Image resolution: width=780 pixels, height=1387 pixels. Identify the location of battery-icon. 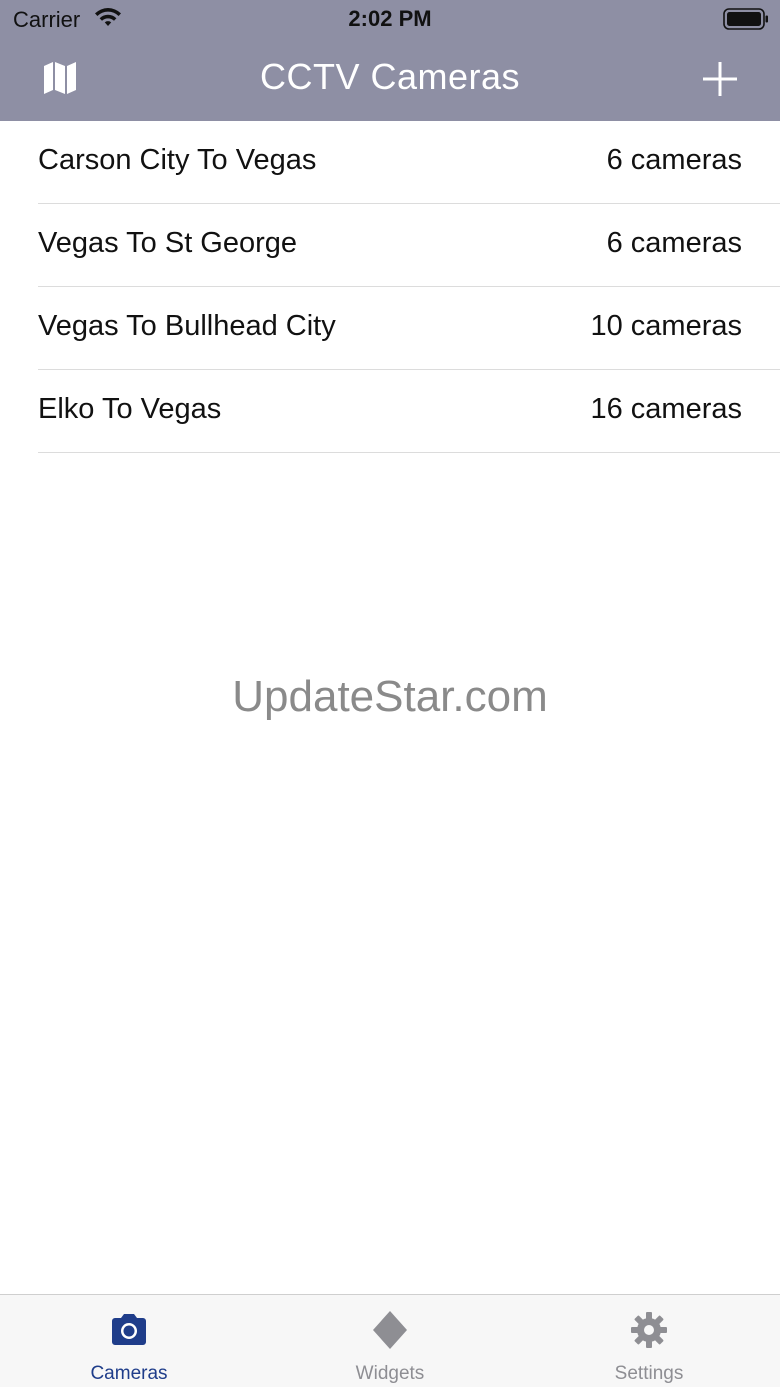
(745, 19).